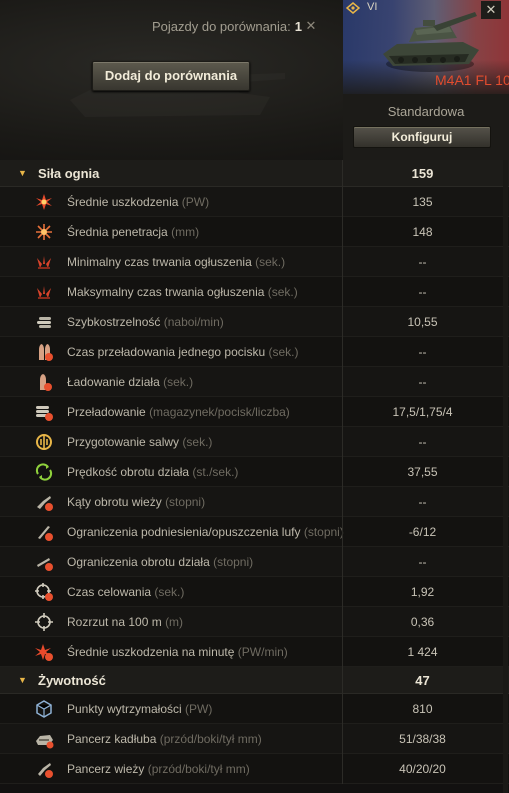 The width and height of the screenshot is (509, 793). I want to click on dispersion-icon, so click(44, 622).